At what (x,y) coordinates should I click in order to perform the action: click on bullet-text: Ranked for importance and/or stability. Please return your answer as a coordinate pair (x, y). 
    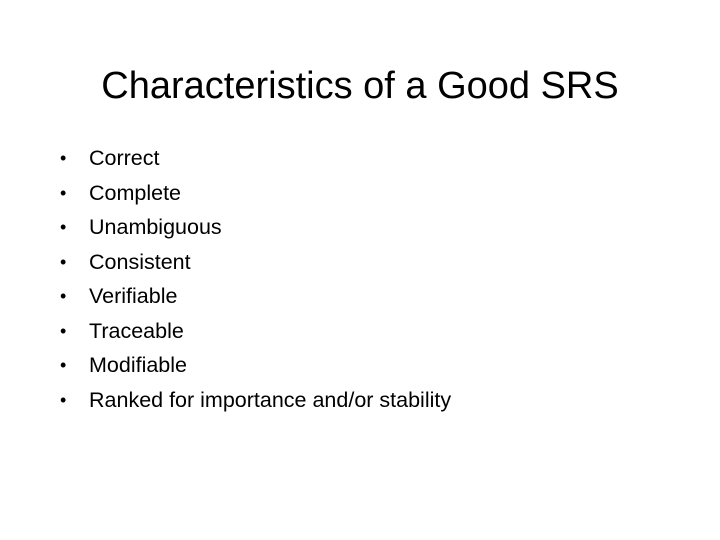
    Looking at the image, I should click on (270, 399).